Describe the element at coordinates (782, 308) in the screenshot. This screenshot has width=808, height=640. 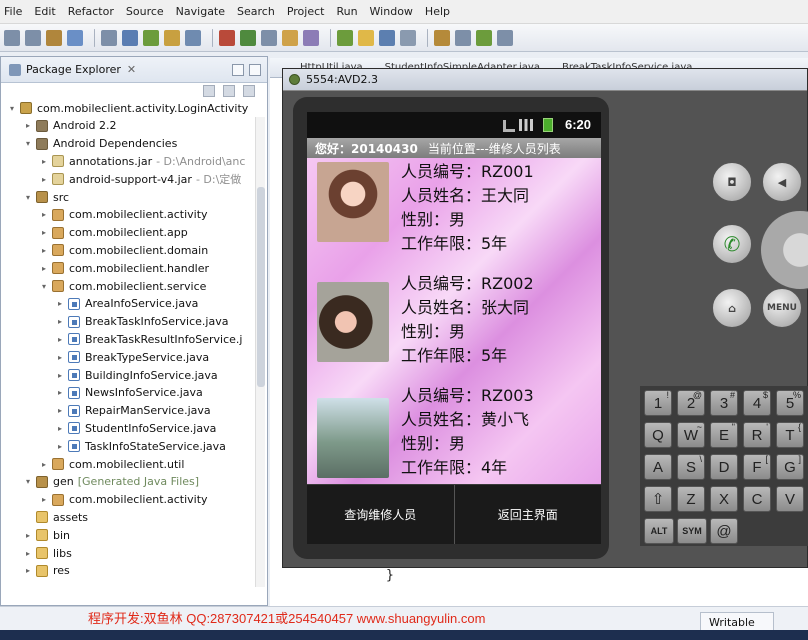
I see `menu-button: MENU` at that location.